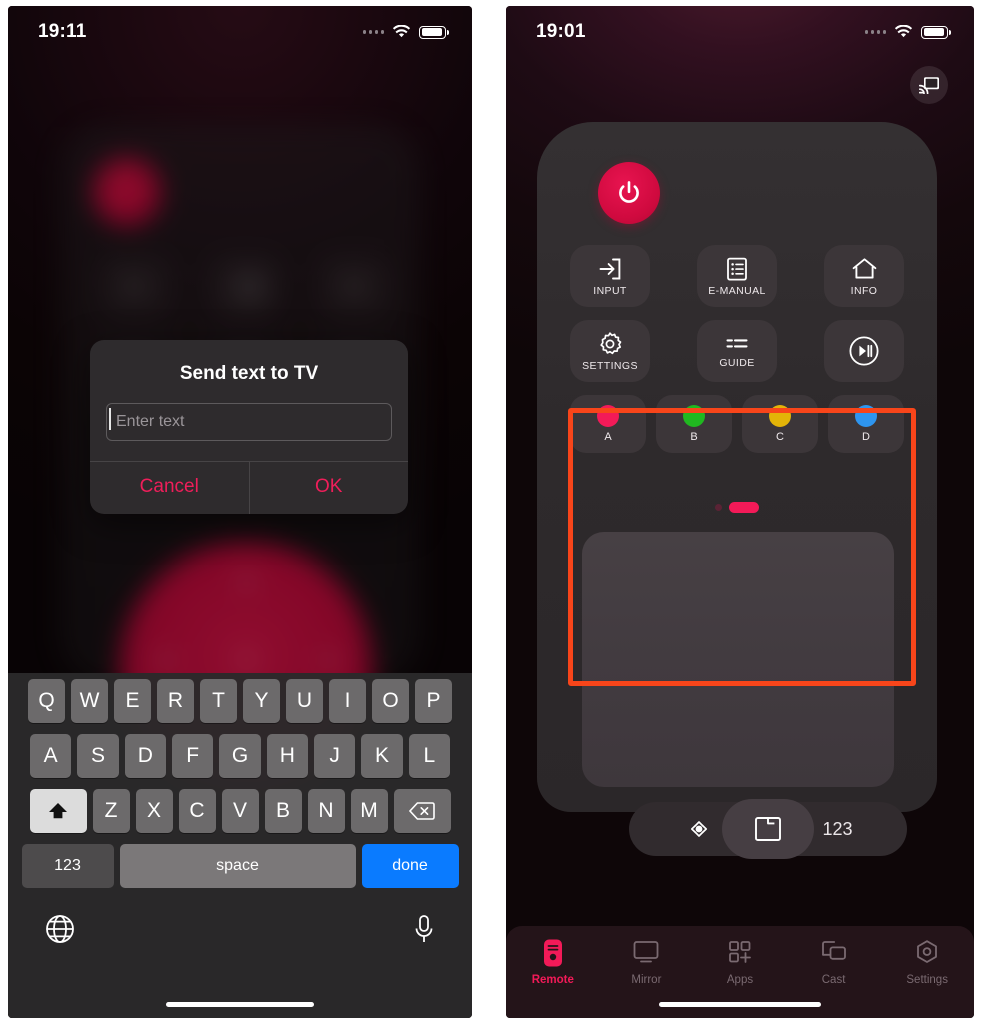 The height and width of the screenshot is (1024, 982). What do you see at coordinates (646, 952) in the screenshot?
I see `monitor-icon` at bounding box center [646, 952].